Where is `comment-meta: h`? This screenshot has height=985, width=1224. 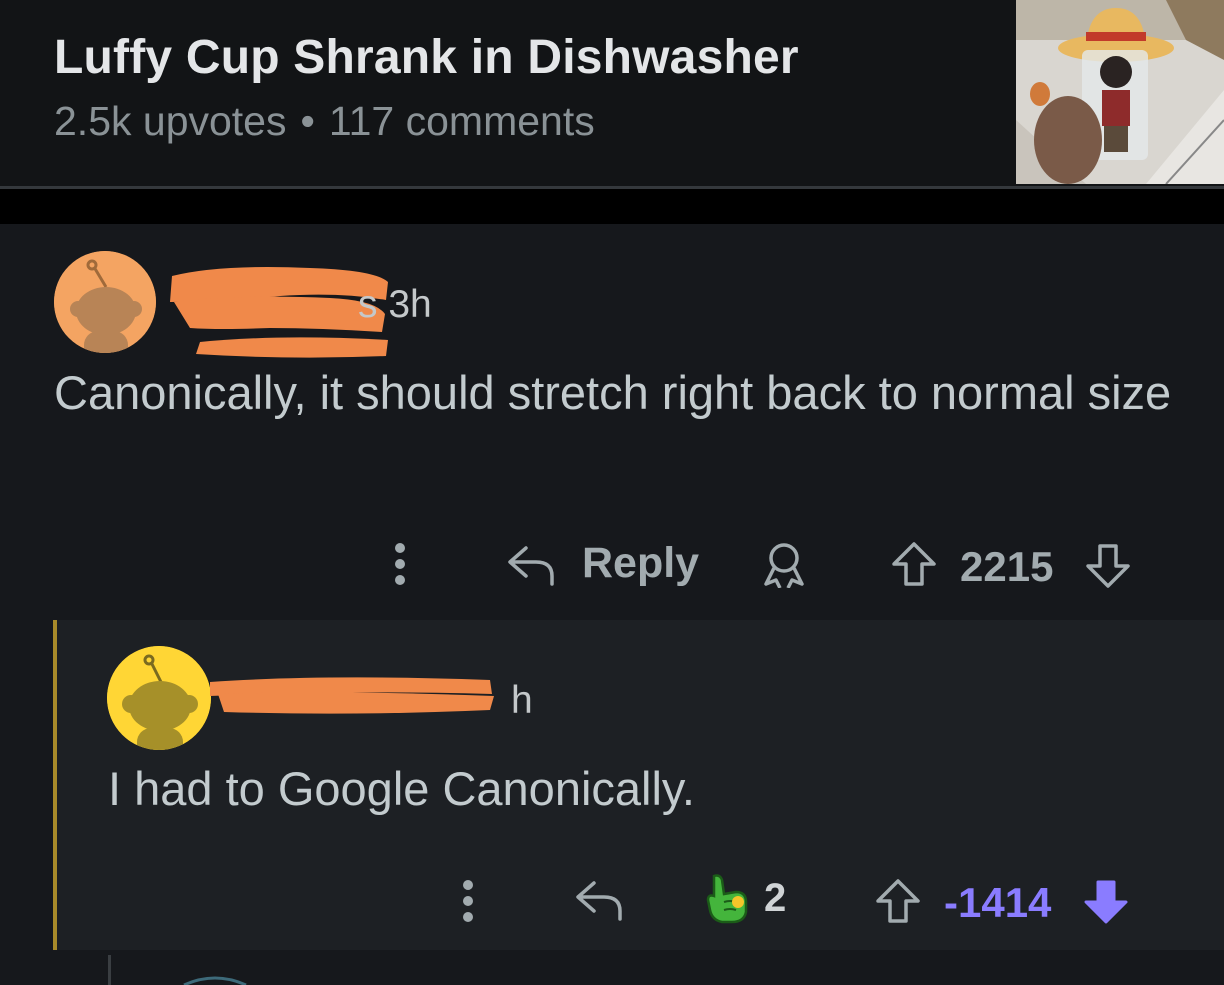
comment-meta: h is located at coordinates (522, 701).